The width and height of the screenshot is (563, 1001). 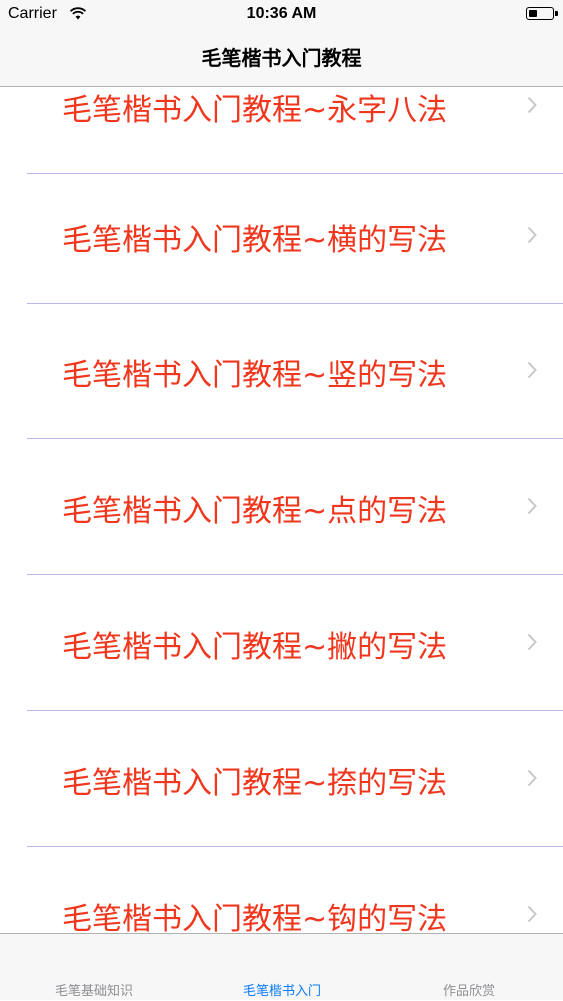 I want to click on list-item: 毛笔楷书入门教程~捺的写法, so click(x=281, y=779).